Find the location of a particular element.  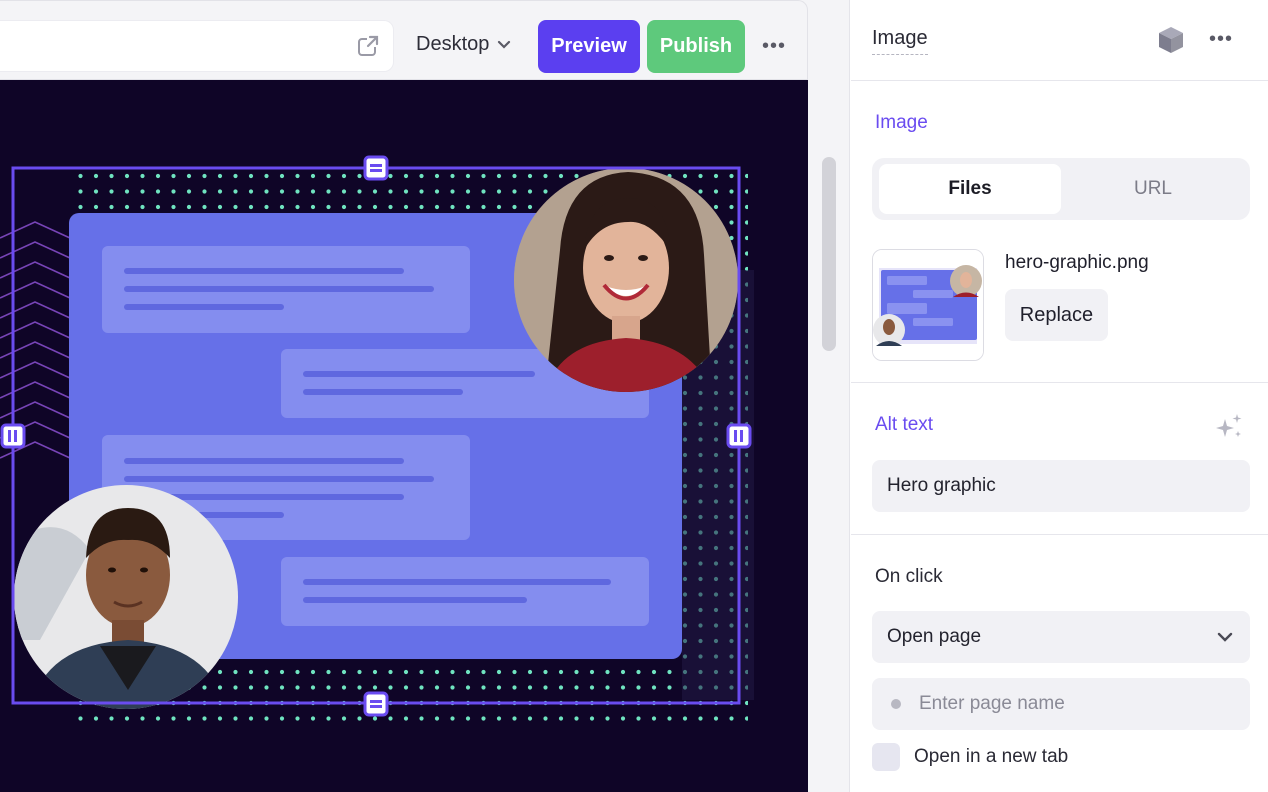

editor-toolbar: Desktop Preview Publish ••• is located at coordinates (404, 40).